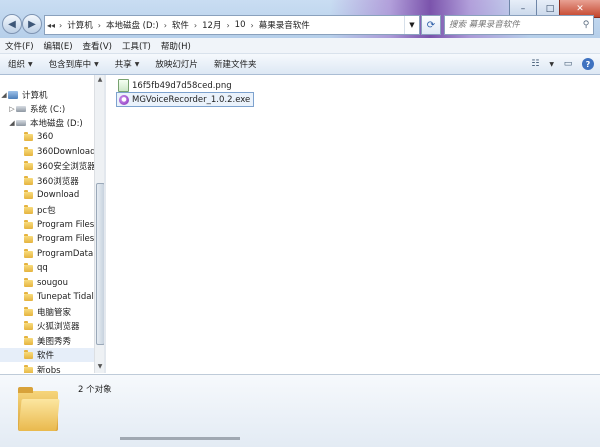  I want to click on share-label: 共享, so click(123, 65).